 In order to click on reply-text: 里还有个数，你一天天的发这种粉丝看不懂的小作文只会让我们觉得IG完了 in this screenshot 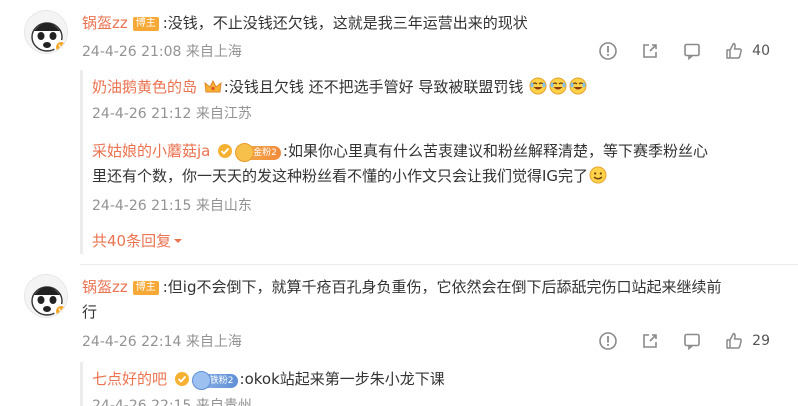, I will do `click(340, 176)`.